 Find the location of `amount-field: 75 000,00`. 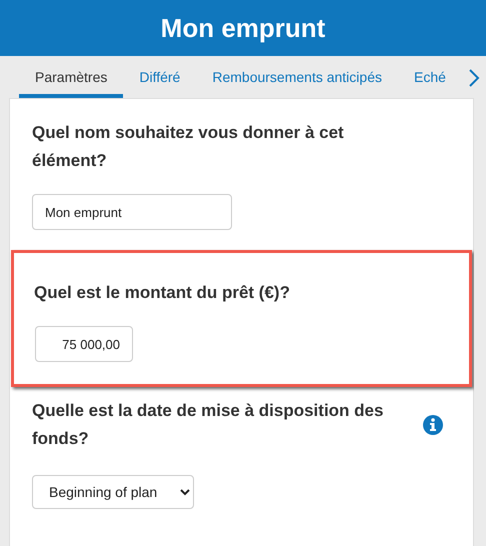

amount-field: 75 000,00 is located at coordinates (84, 344).